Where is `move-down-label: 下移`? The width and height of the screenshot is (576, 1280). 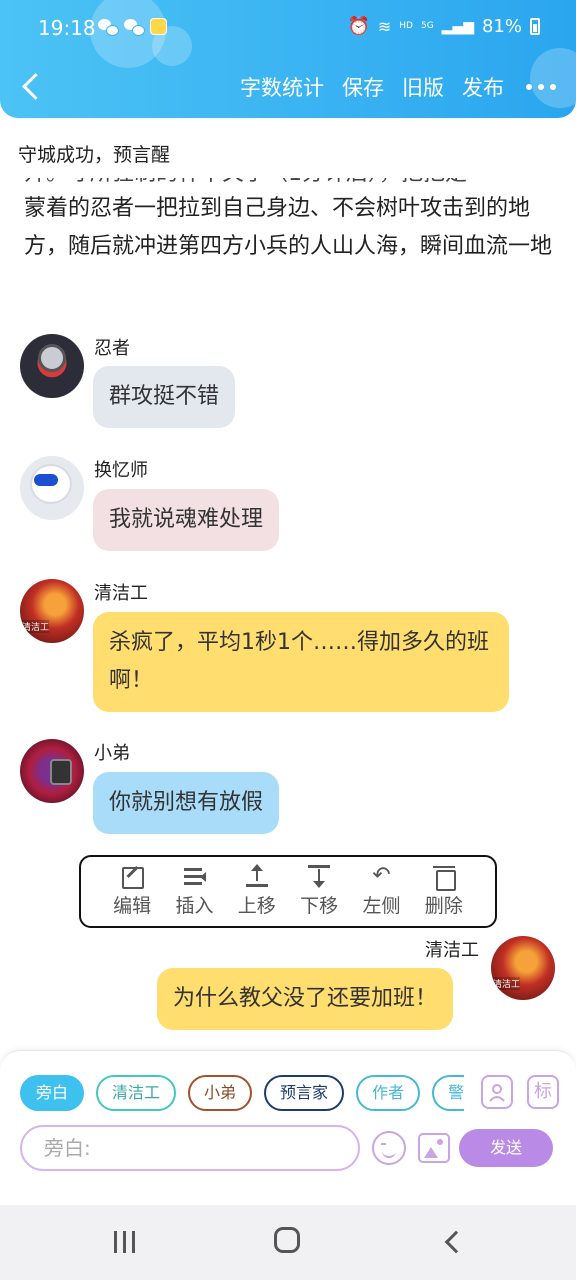 move-down-label: 下移 is located at coordinates (319, 906).